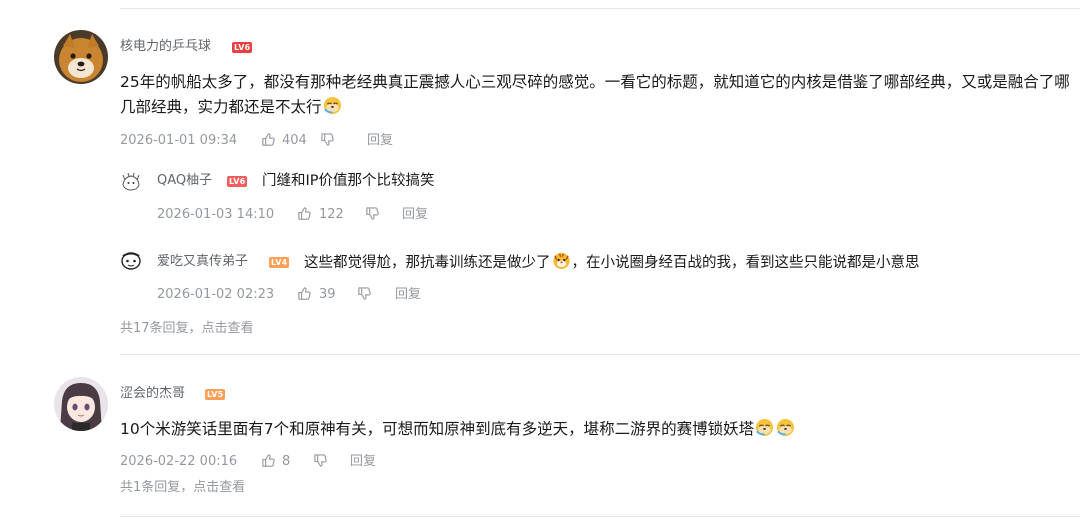 The width and height of the screenshot is (1080, 529). I want to click on reply-text-after: ，在小说圈身经百战的我，看到这些只能说都是小意思, so click(745, 263).